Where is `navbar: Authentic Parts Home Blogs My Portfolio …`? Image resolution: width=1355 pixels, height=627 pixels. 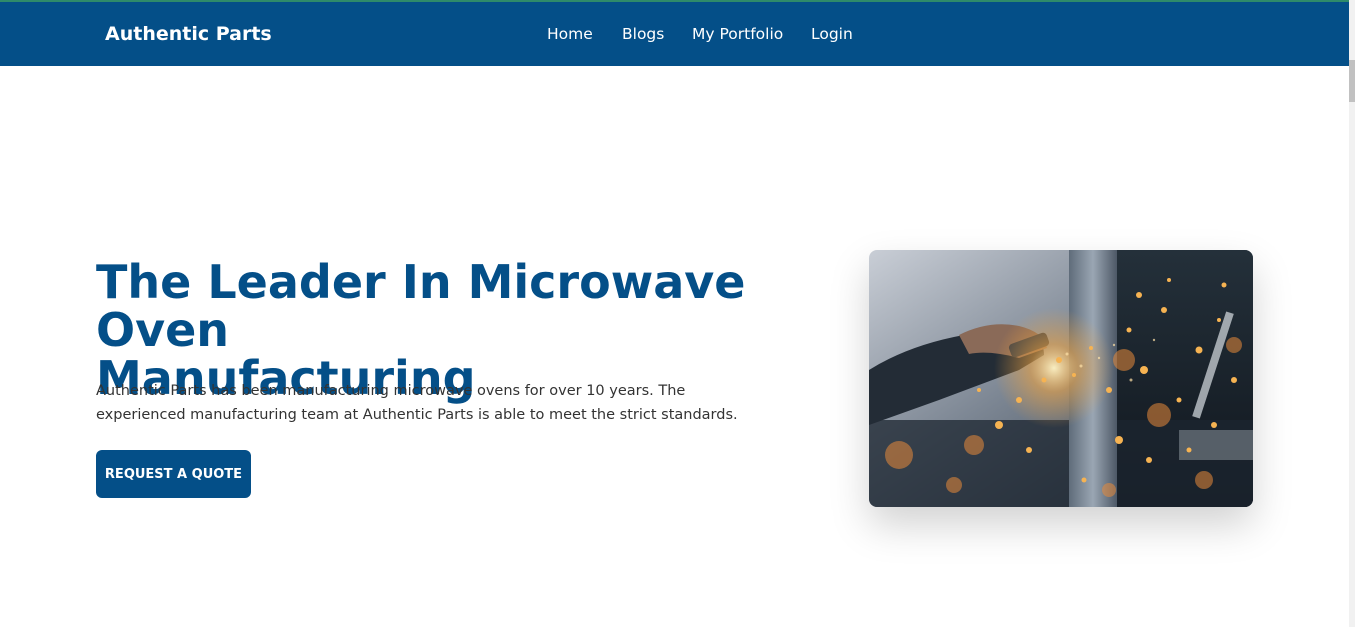
navbar: Authentic Parts Home Blogs My Portfolio … is located at coordinates (674, 34).